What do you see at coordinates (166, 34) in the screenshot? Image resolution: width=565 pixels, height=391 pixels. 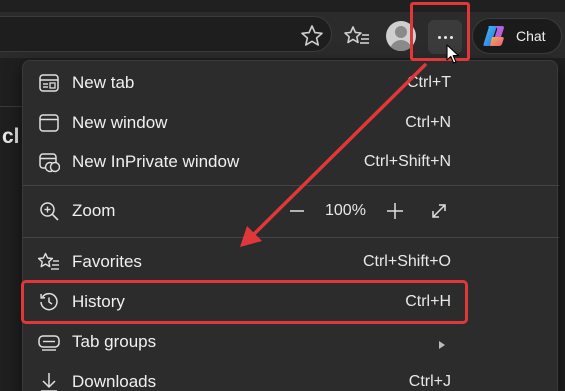 I see `address-bar` at bounding box center [166, 34].